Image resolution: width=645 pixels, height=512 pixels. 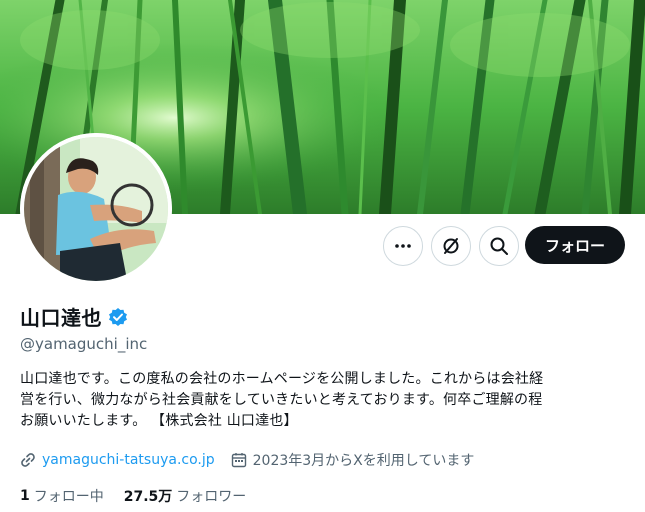 I want to click on following-count: 1, so click(x=25, y=496).